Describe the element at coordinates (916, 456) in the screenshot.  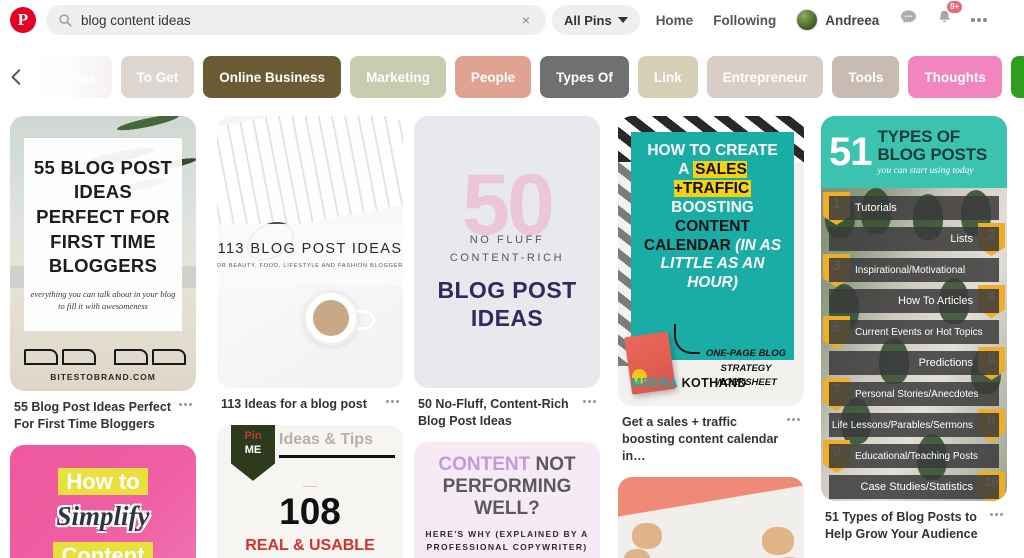
I see `infographic-row-label: Educational/Teaching Posts` at that location.